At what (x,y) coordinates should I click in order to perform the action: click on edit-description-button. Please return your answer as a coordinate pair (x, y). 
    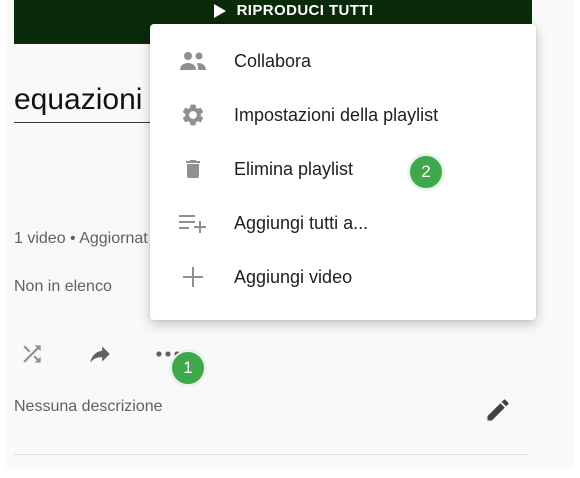
    Looking at the image, I should click on (498, 412).